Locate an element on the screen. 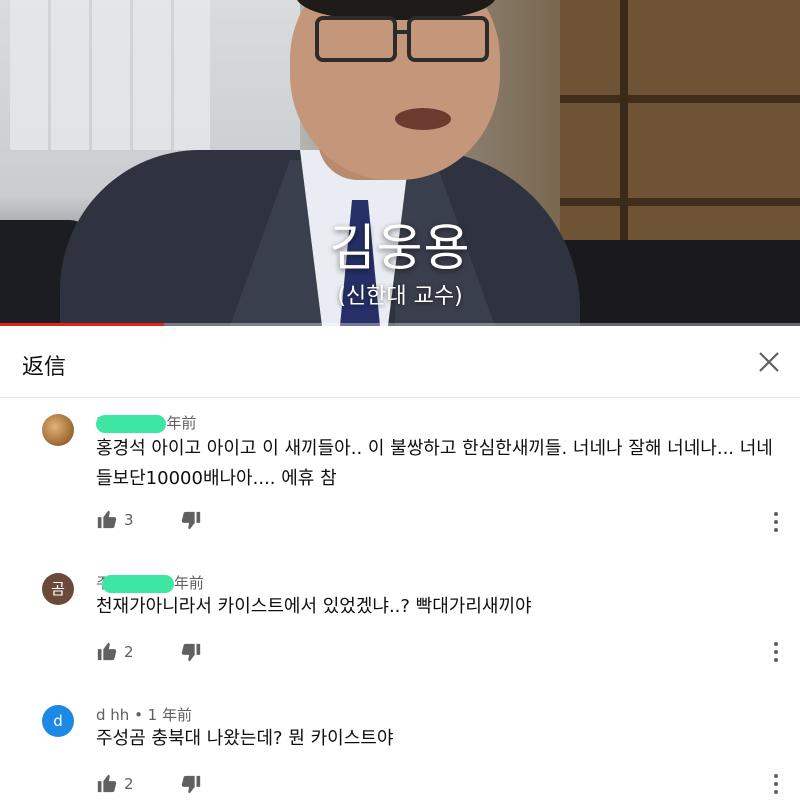 Image resolution: width=800 pixels, height=800 pixels. replies-header: 返信 is located at coordinates (400, 362).